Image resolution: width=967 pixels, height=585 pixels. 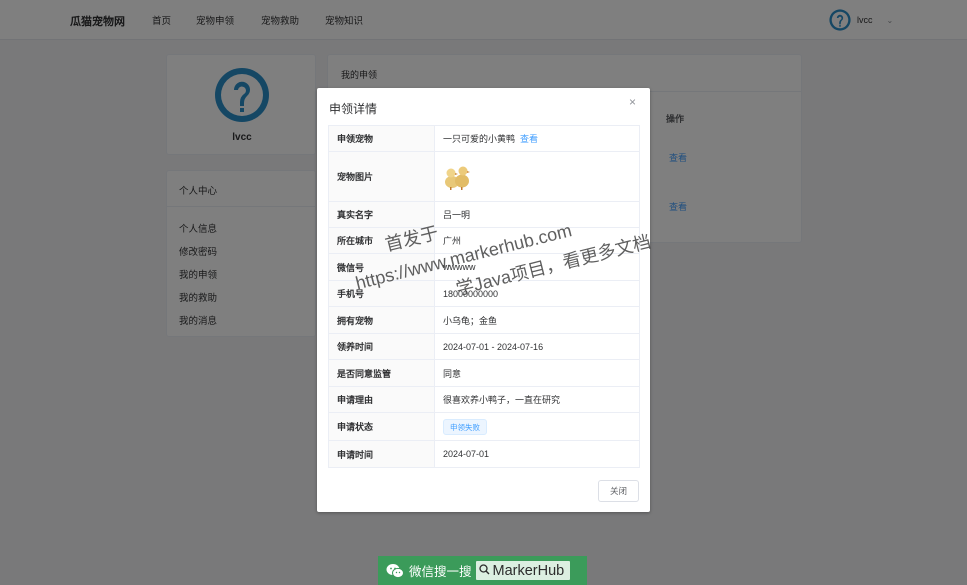 What do you see at coordinates (457, 176) in the screenshot?
I see `pet-image` at bounding box center [457, 176].